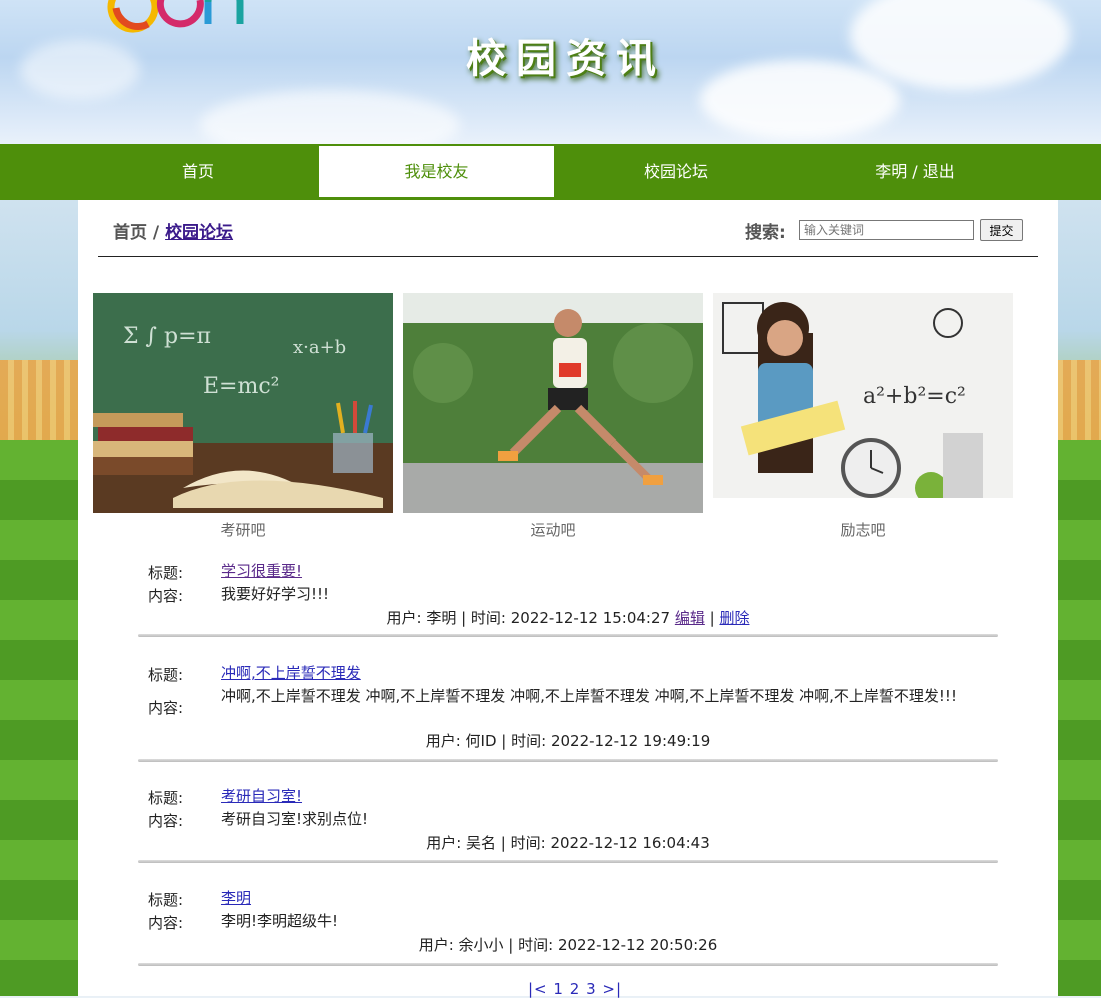 The height and width of the screenshot is (998, 1101). What do you see at coordinates (886, 230) in the screenshot?
I see `search-input` at bounding box center [886, 230].